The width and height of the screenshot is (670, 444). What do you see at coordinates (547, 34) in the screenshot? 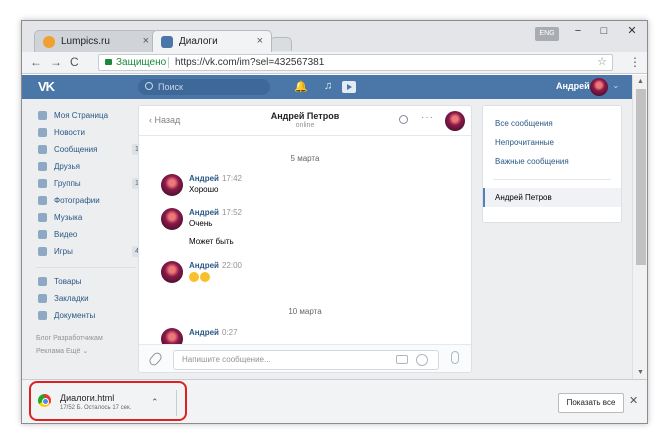
I see `language-badge: ENG` at bounding box center [547, 34].